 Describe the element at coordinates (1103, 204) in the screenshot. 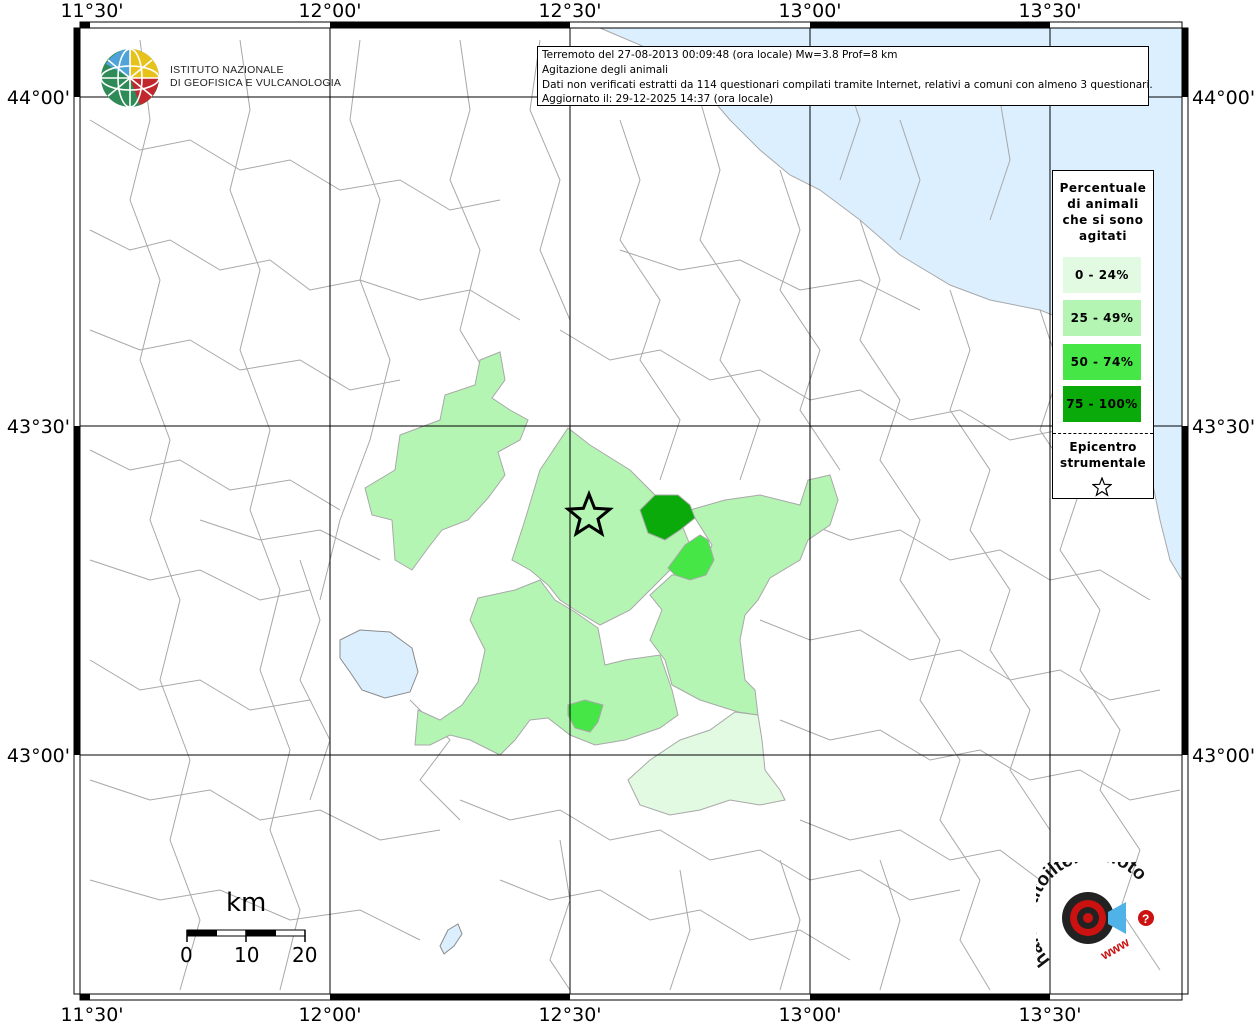

I see `legend-title-line: di animali` at that location.